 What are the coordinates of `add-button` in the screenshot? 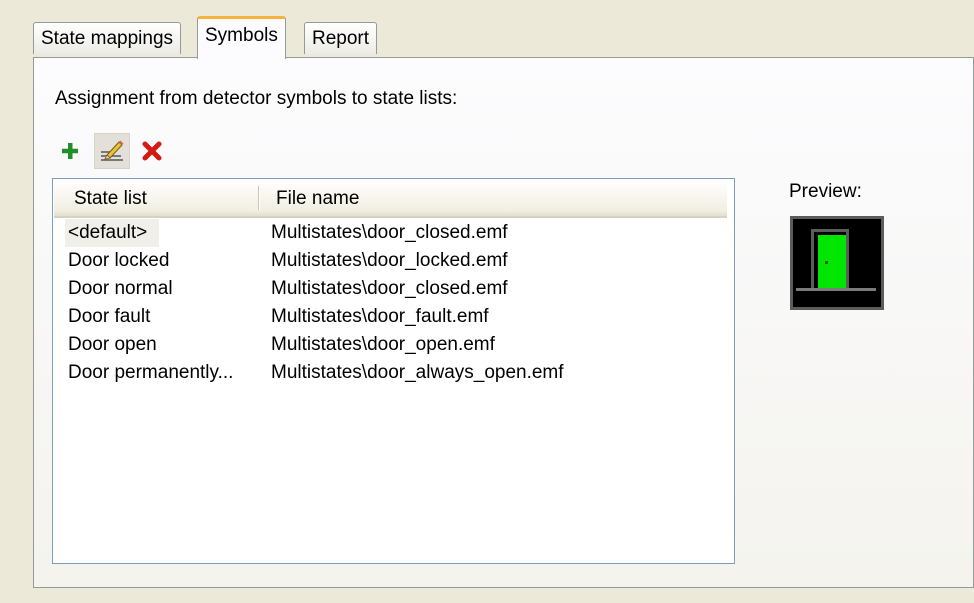 It's located at (70, 151).